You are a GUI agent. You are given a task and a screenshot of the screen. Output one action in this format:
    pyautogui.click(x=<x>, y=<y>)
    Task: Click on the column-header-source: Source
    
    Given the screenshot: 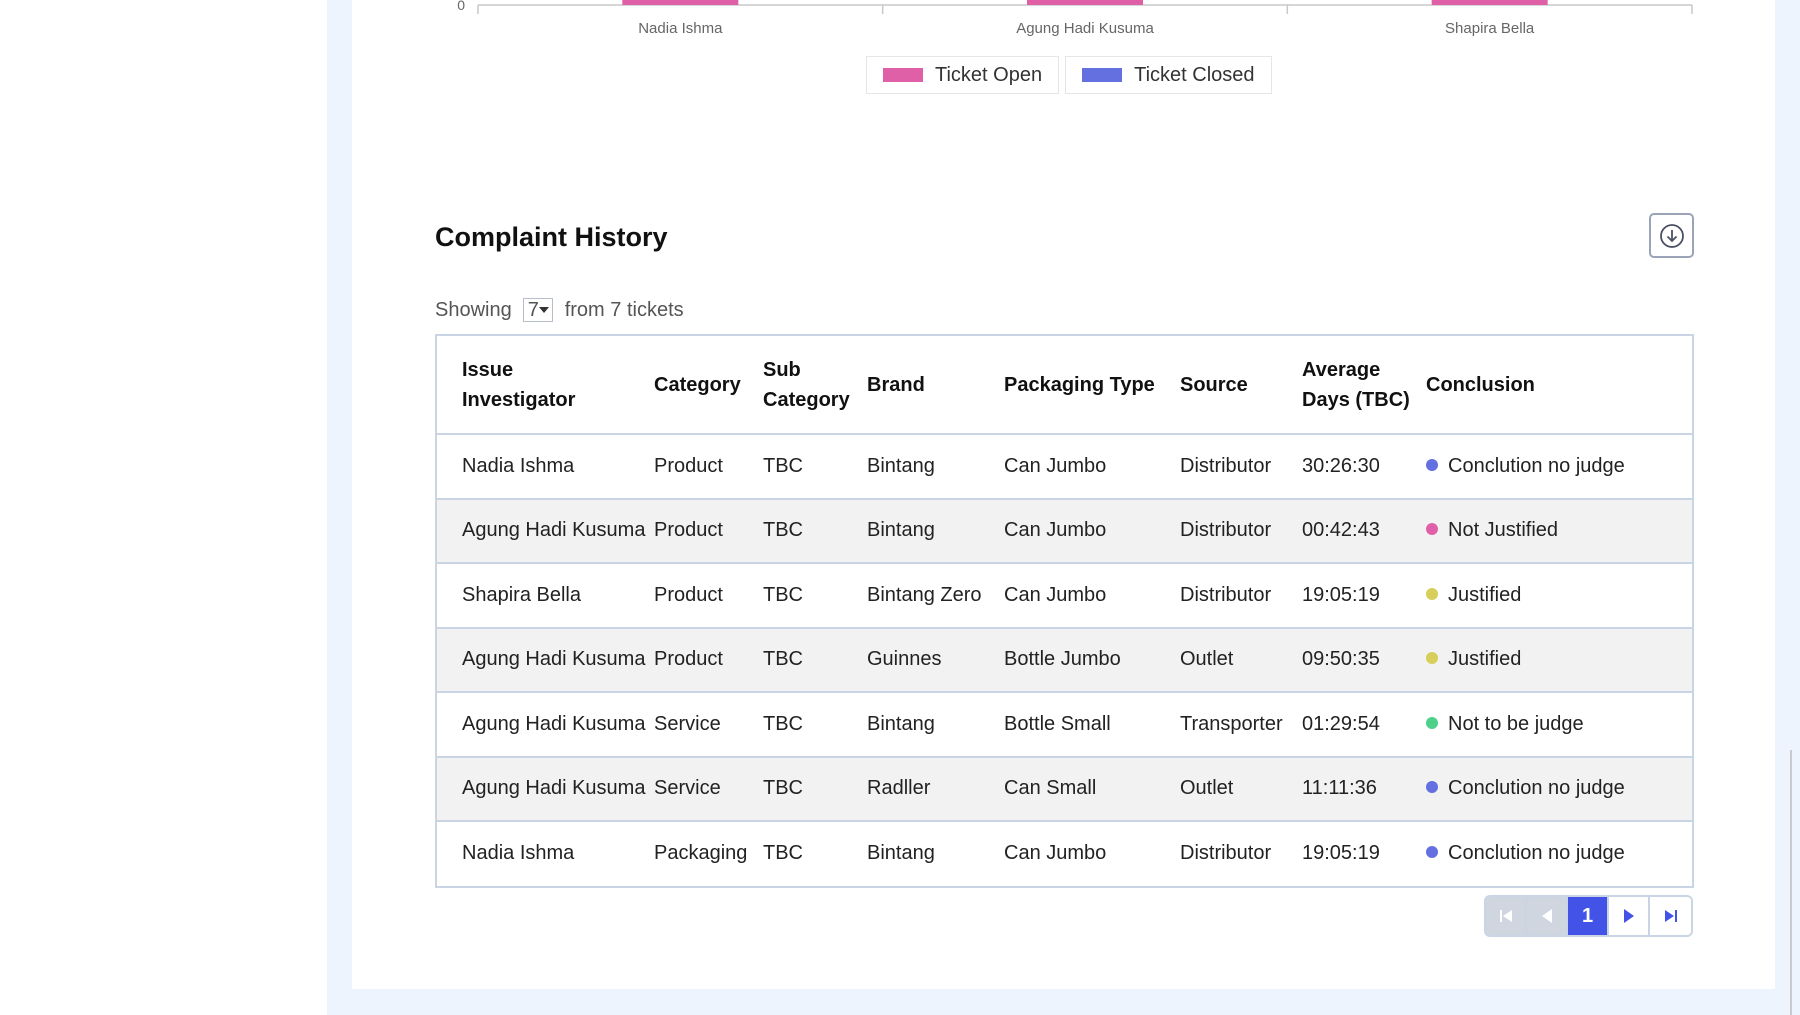 What is the action you would take?
    pyautogui.click(x=1241, y=385)
    